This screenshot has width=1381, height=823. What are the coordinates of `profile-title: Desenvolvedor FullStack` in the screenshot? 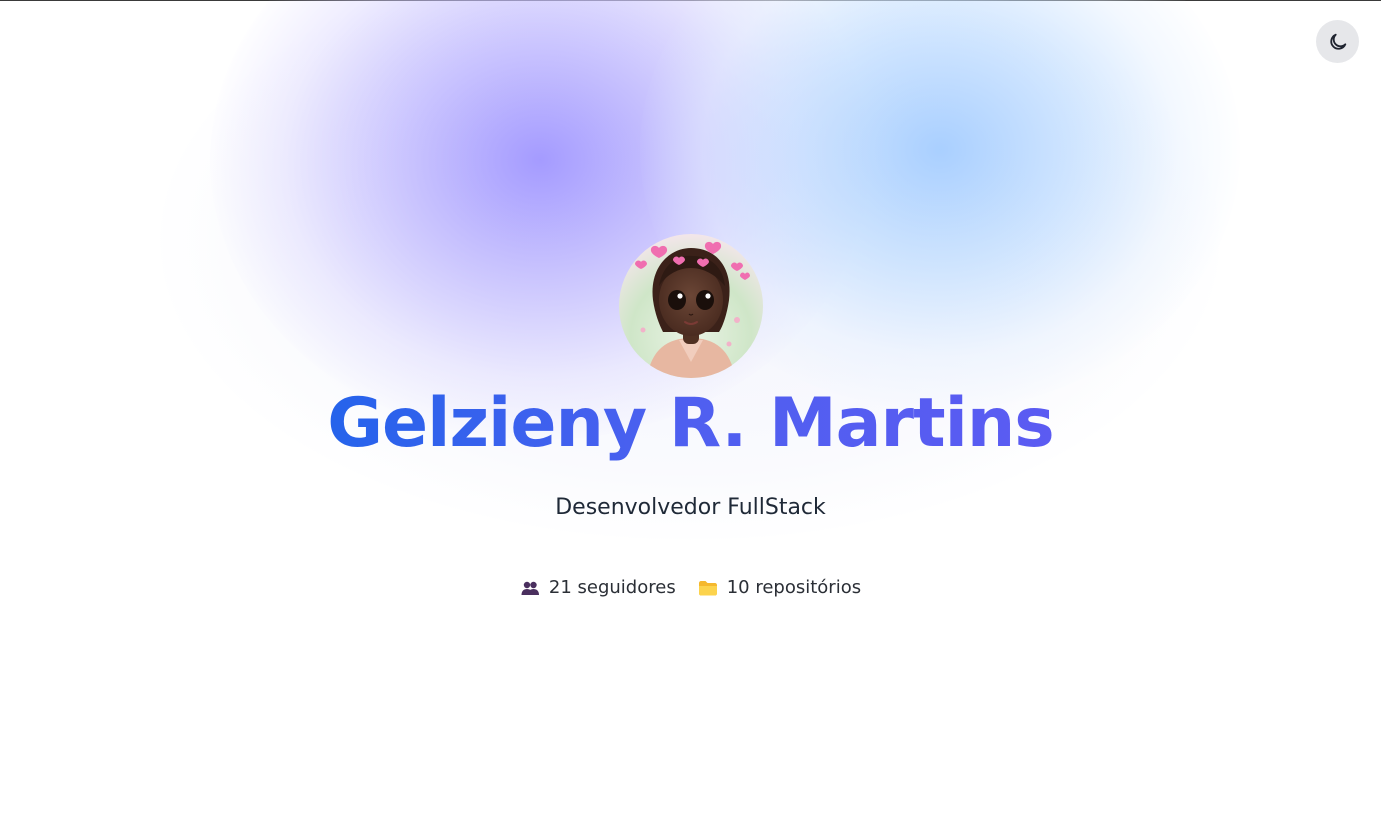 It's located at (690, 507).